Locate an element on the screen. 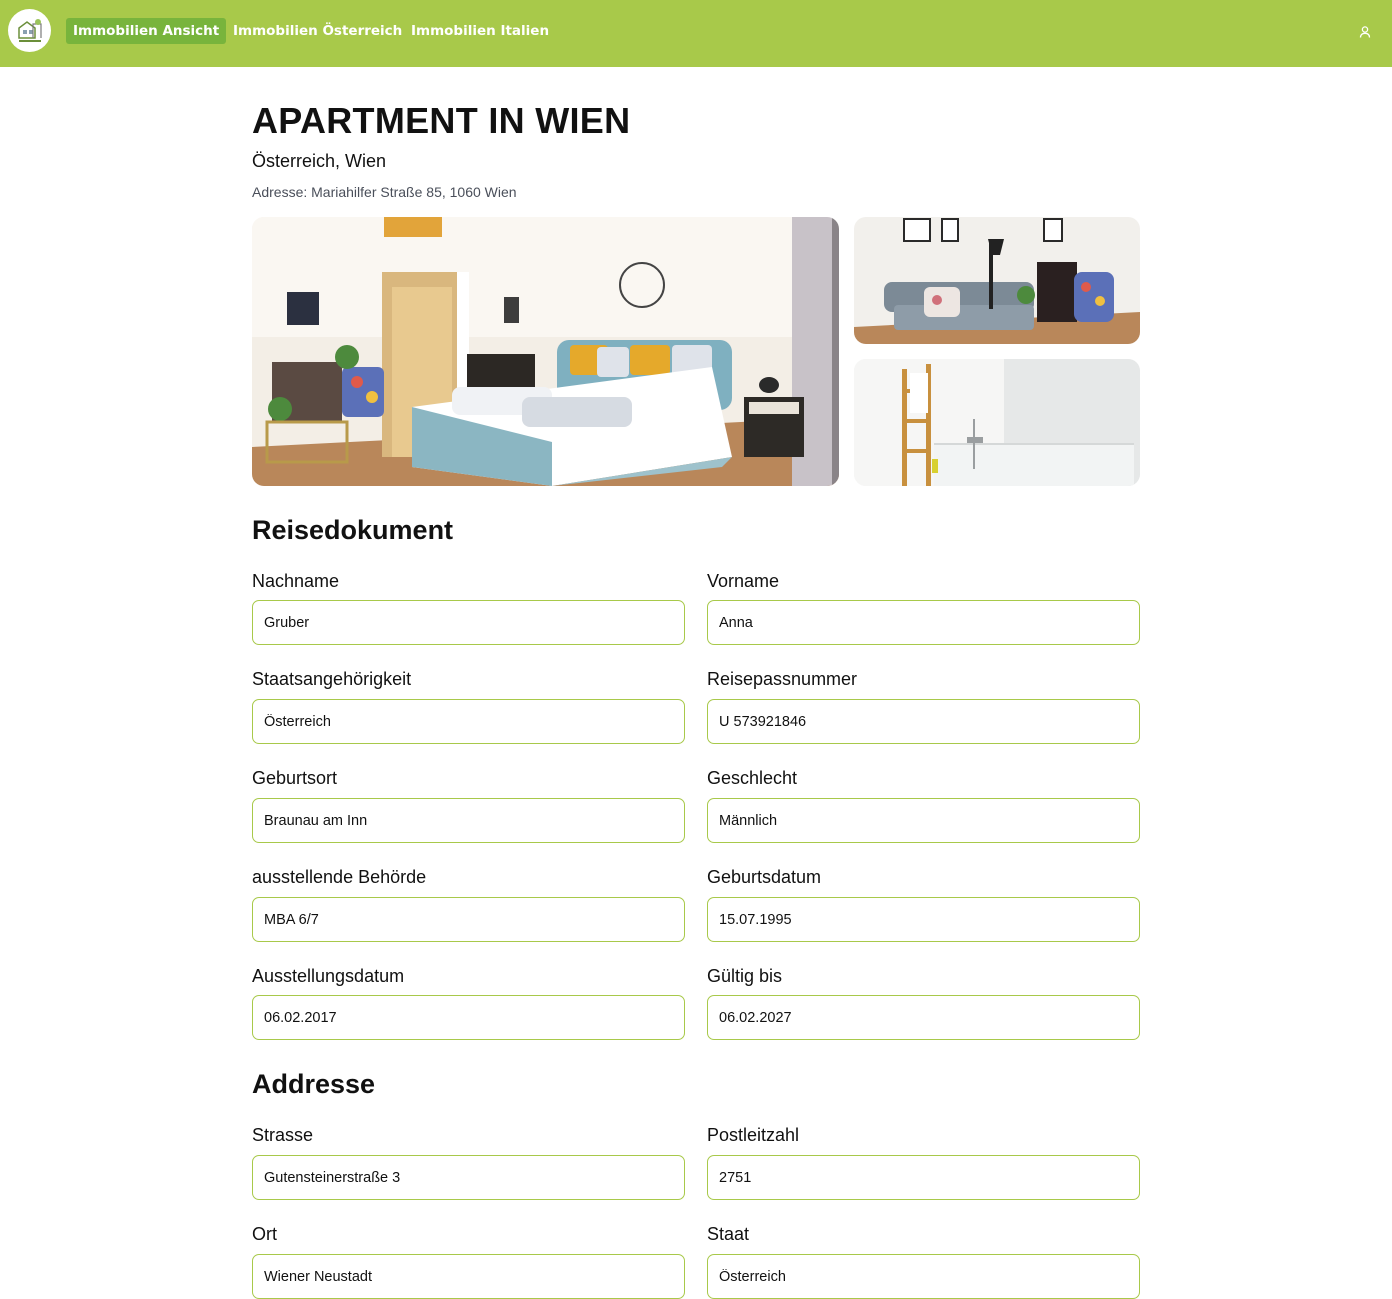 Image resolution: width=1392 pixels, height=1299 pixels. section-title-addresse: Addresse is located at coordinates (314, 1084).